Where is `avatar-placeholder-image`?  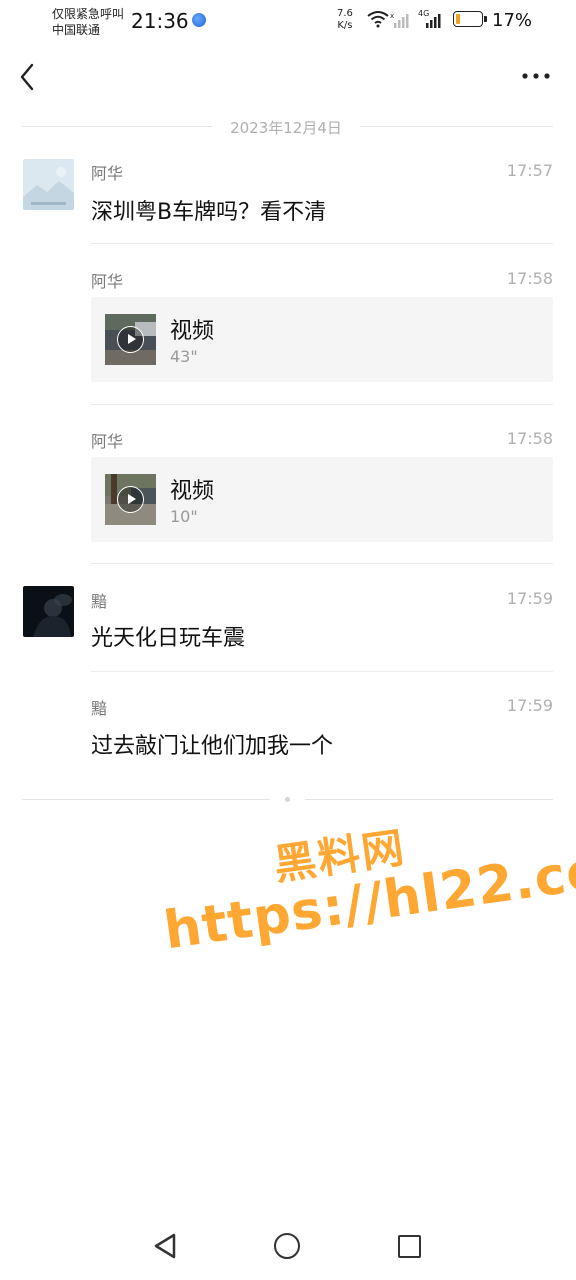
avatar-placeholder-image is located at coordinates (48, 184).